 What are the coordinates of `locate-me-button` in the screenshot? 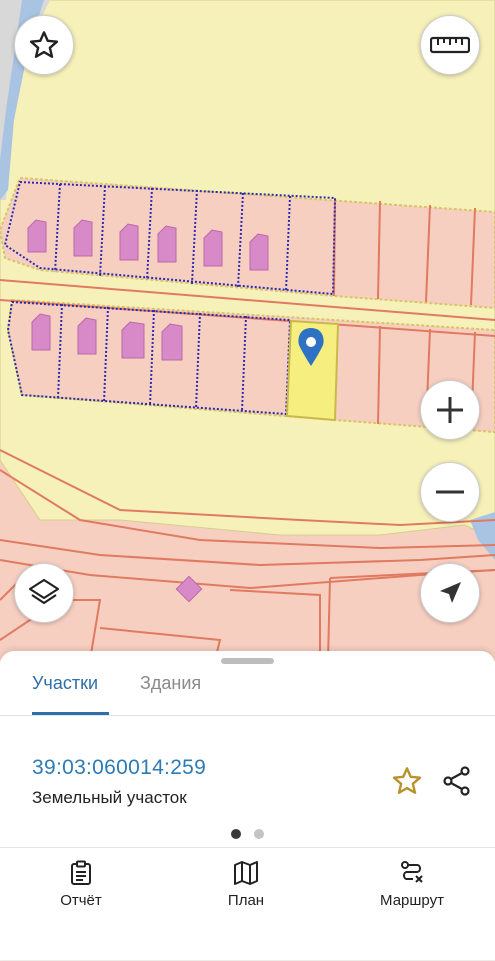 It's located at (450, 593).